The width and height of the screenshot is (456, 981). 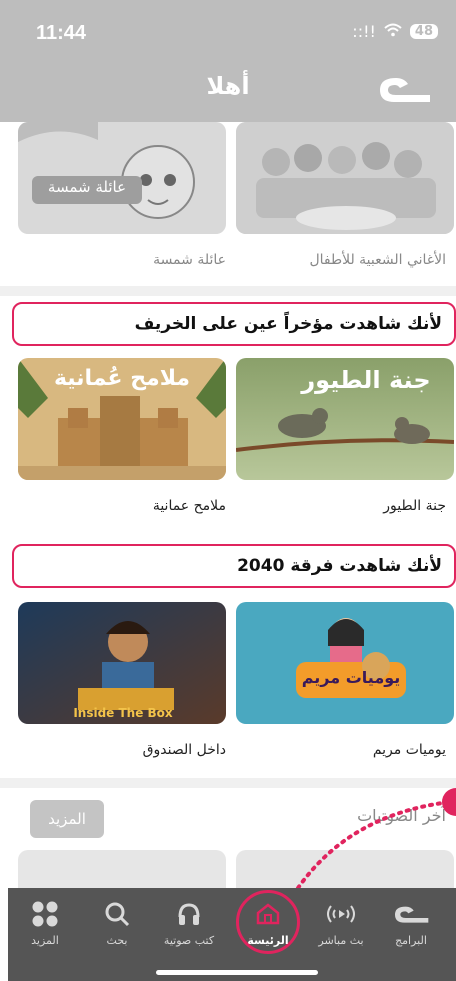 I want to click on nav-item-more: المزيد, so click(x=45, y=921).